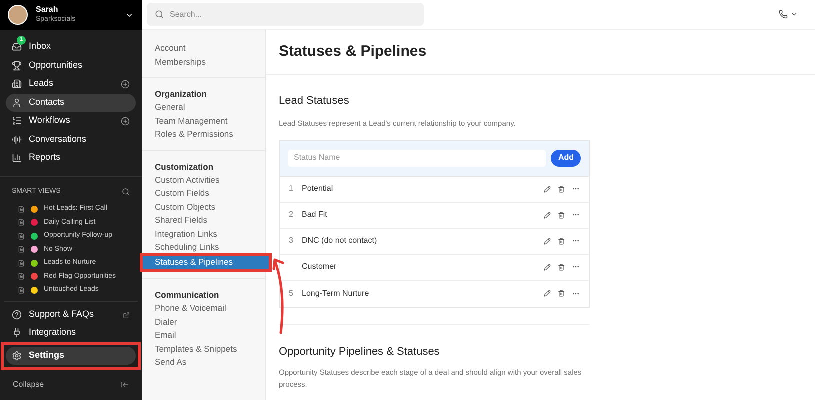 The height and width of the screenshot is (400, 815). I want to click on caret-icon, so click(794, 14).